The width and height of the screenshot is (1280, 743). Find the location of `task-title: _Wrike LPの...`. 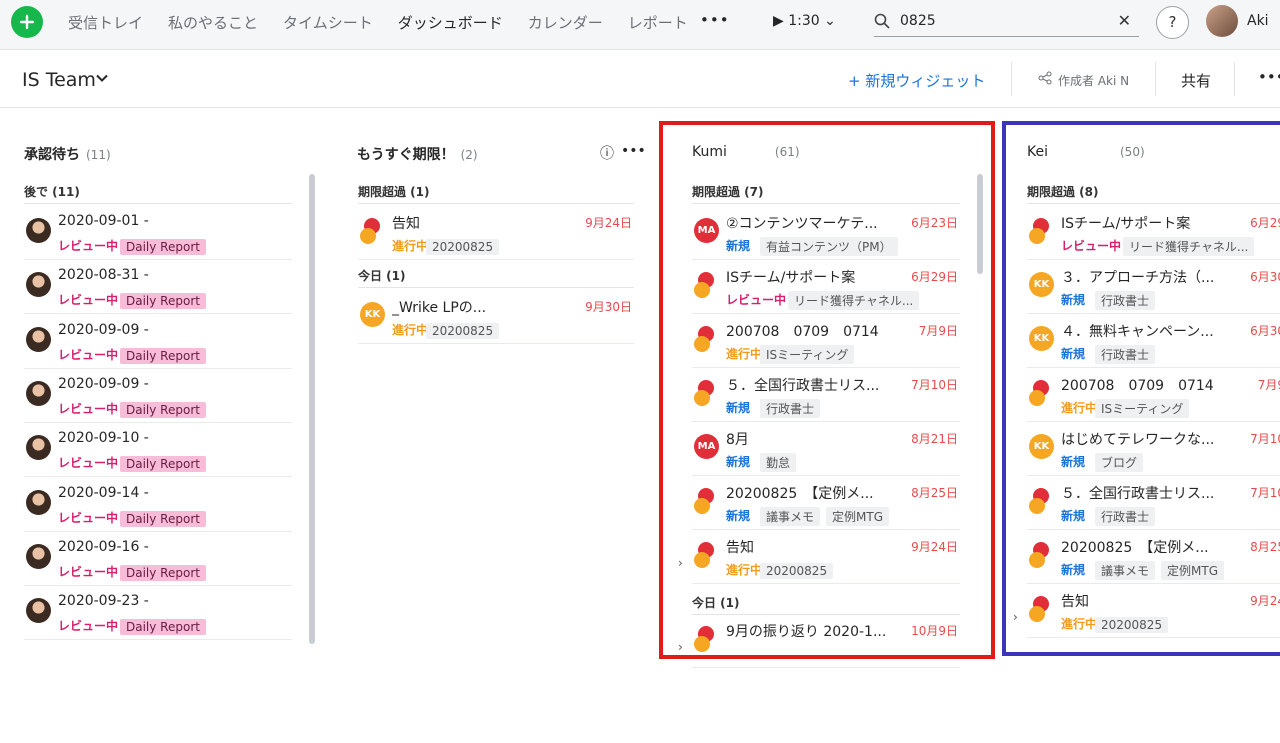

task-title: _Wrike LPの... is located at coordinates (439, 307).